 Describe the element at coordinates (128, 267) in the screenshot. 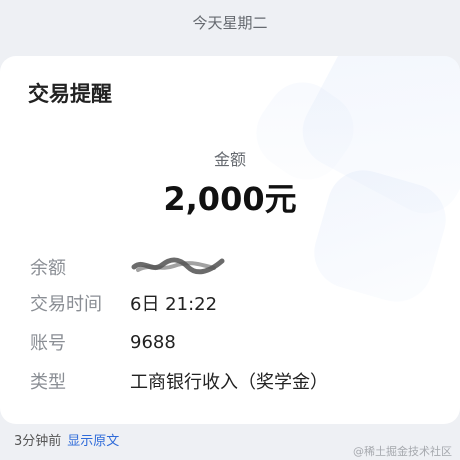

I see `detail-row-balance: 余额` at that location.